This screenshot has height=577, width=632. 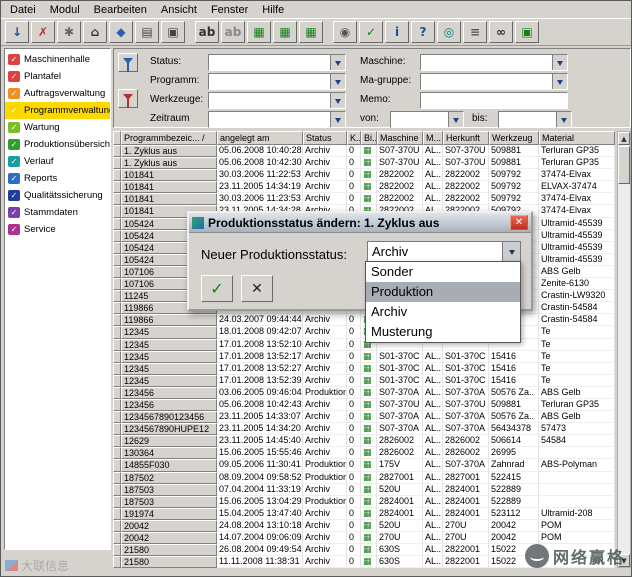 What do you see at coordinates (117, 138) in the screenshot?
I see `column-header-row-gutter` at bounding box center [117, 138].